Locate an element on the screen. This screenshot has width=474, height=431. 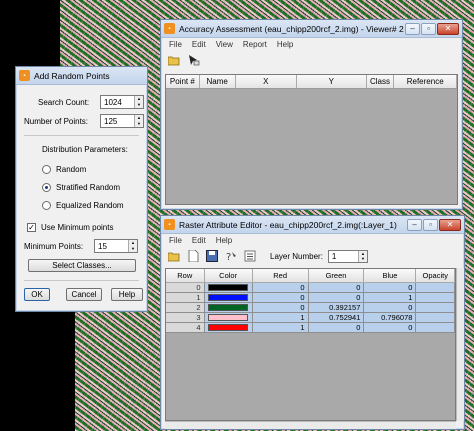
cell-blue: 0.796078 is located at coordinates (390, 318).